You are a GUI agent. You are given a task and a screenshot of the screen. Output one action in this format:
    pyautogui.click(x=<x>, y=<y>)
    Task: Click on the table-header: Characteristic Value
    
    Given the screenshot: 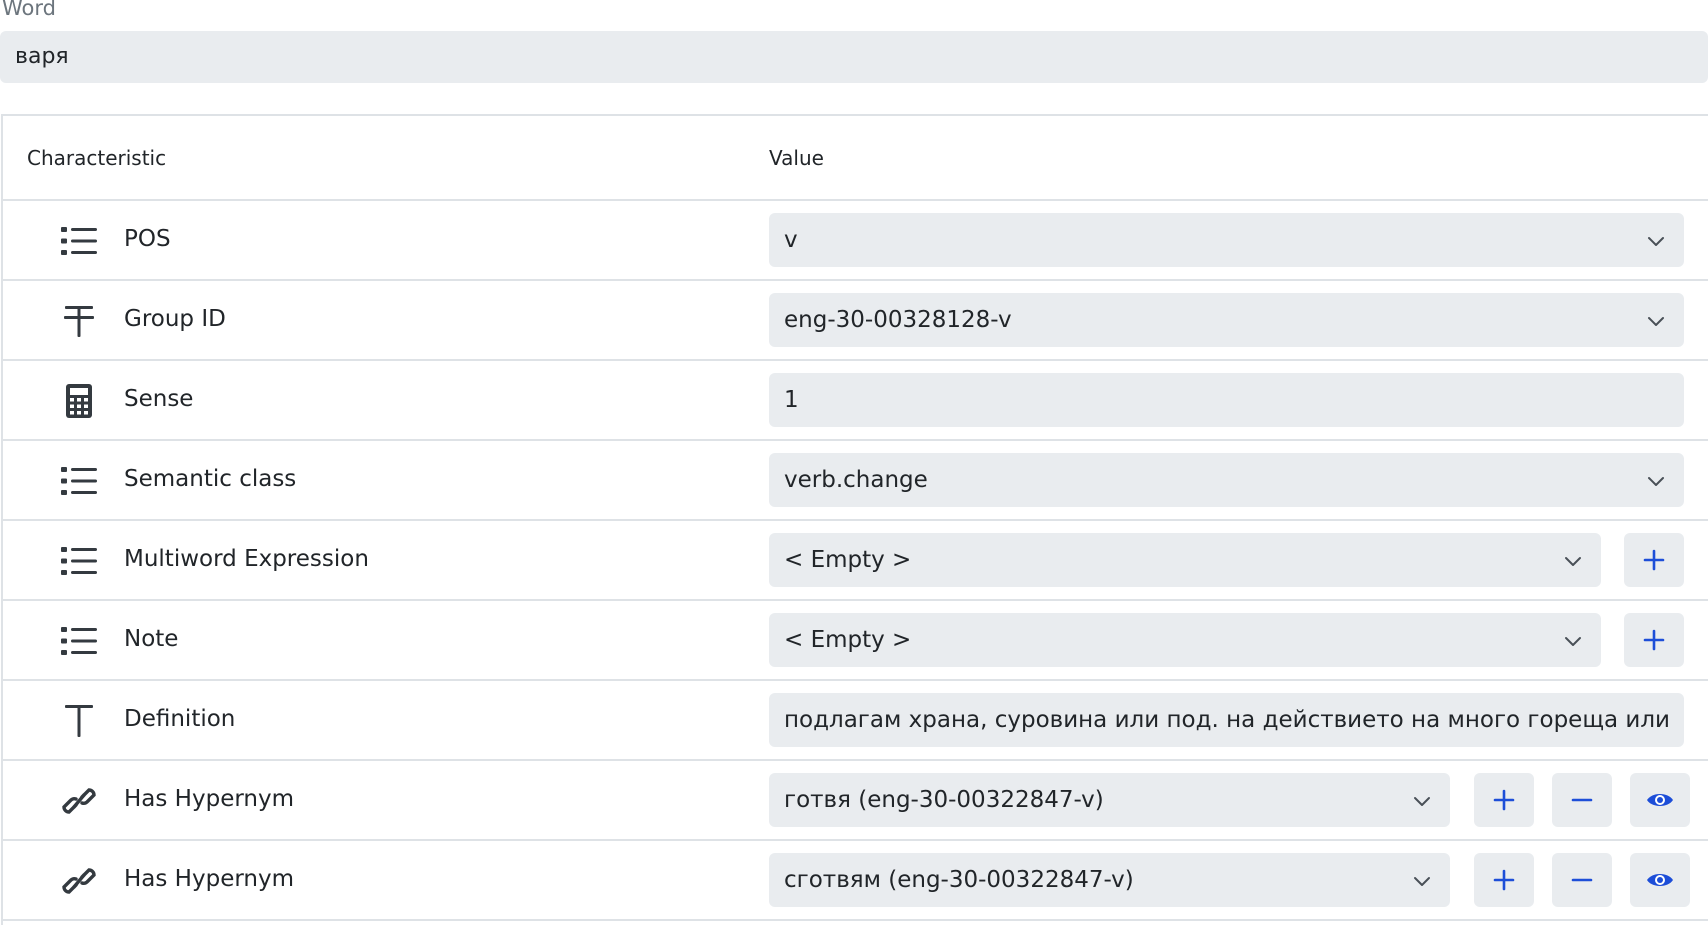 What is the action you would take?
    pyautogui.click(x=855, y=158)
    